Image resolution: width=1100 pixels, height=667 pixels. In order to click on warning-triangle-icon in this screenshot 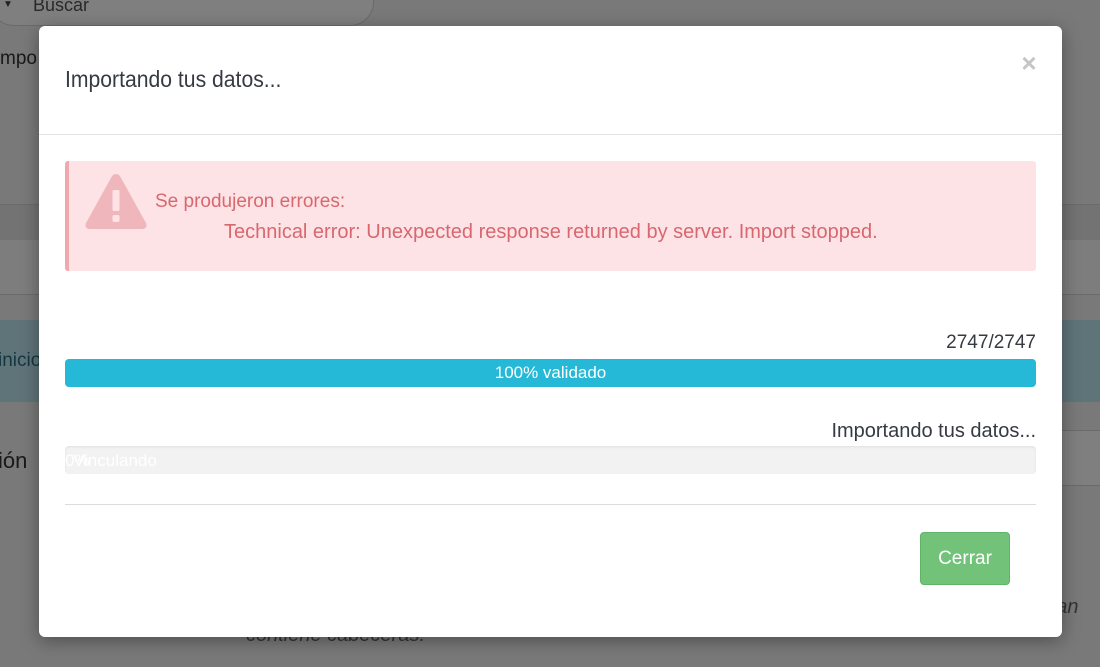, I will do `click(116, 201)`.